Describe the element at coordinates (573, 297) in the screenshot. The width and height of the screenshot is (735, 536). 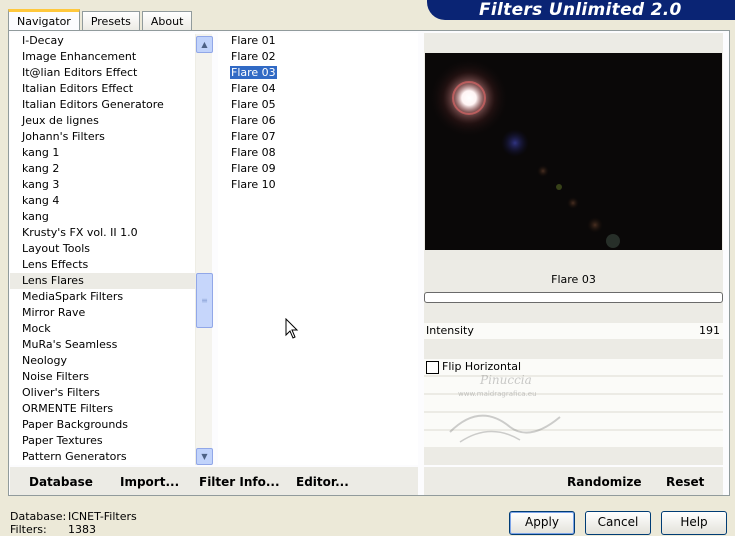
I see `preview-progress-bar` at that location.